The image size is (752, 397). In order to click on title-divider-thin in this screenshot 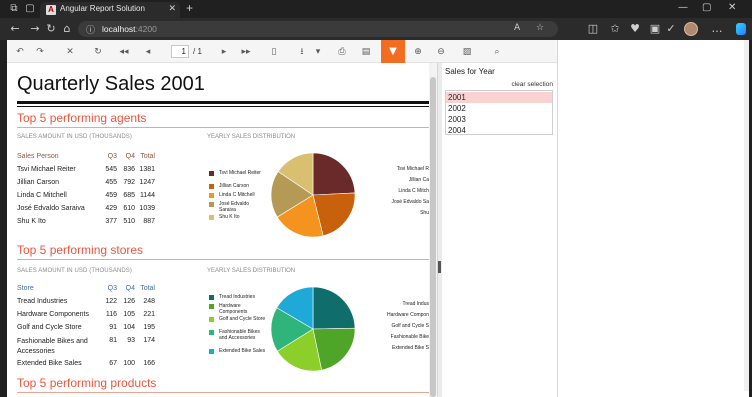, I will do `click(223, 106)`.